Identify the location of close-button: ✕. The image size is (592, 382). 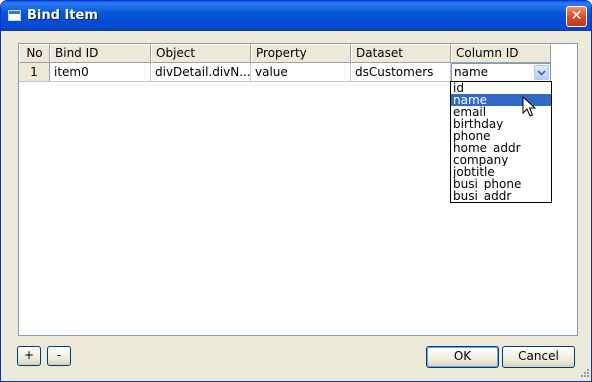
(576, 16).